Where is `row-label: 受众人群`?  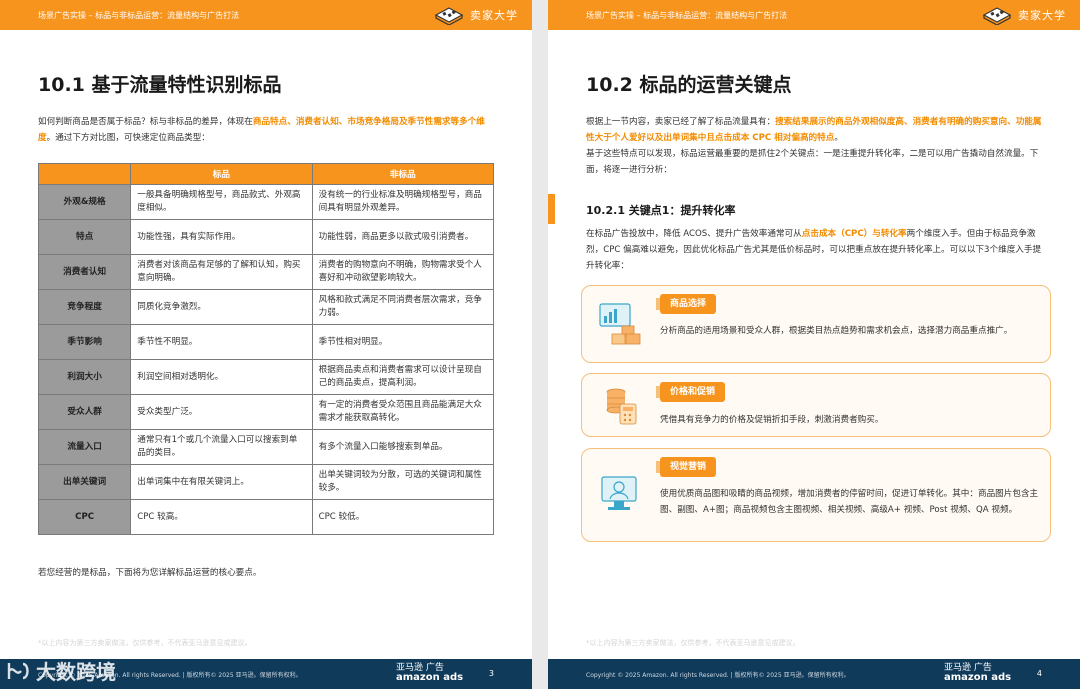 row-label: 受众人群 is located at coordinates (84, 412).